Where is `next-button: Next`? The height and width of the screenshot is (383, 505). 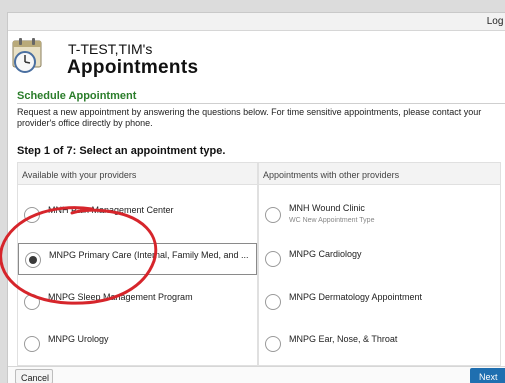
next-button: Next is located at coordinates (487, 375).